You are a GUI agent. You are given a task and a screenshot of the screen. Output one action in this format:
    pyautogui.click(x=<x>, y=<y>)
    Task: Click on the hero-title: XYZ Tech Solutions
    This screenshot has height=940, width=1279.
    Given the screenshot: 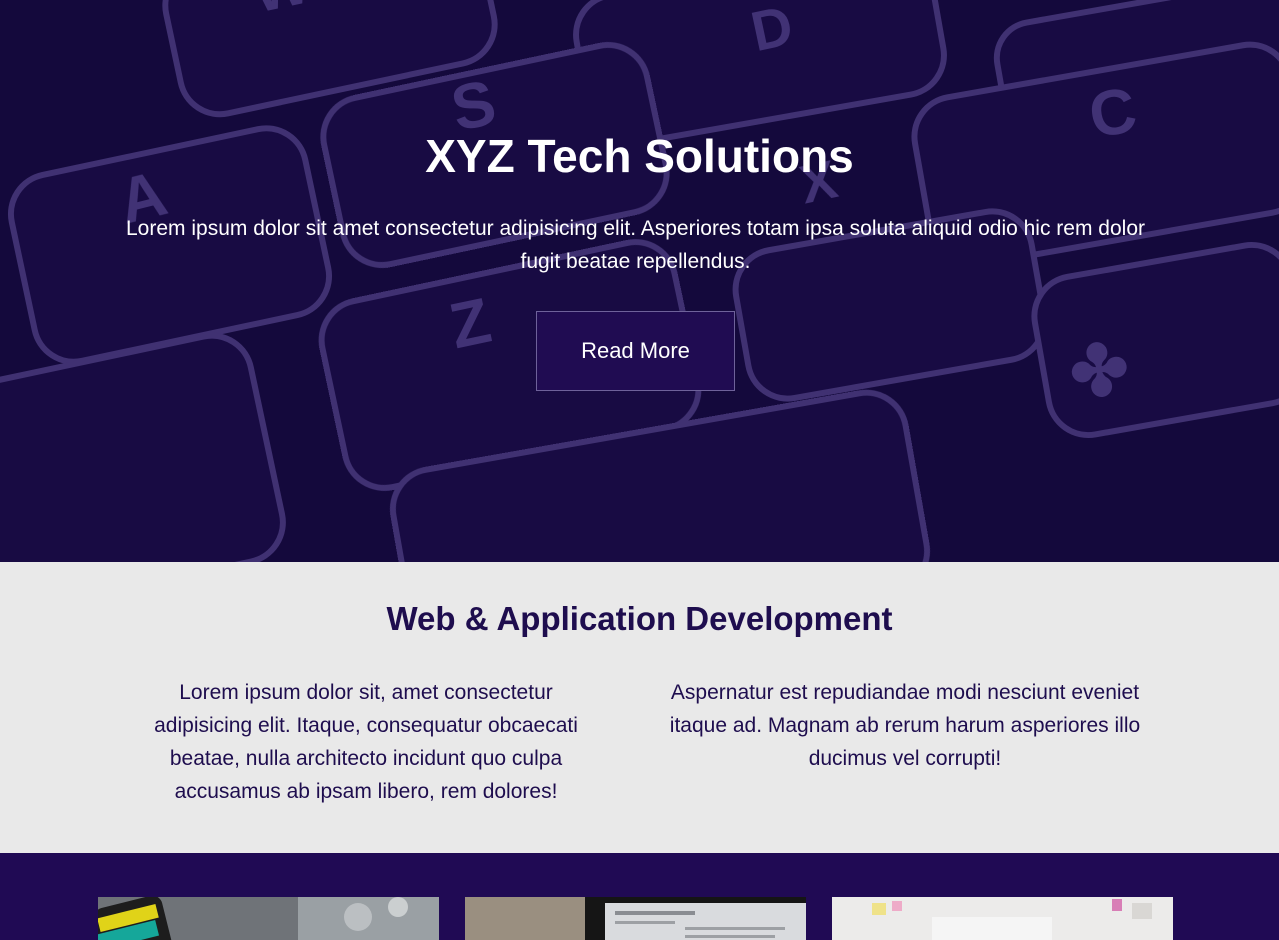 What is the action you would take?
    pyautogui.click(x=639, y=156)
    